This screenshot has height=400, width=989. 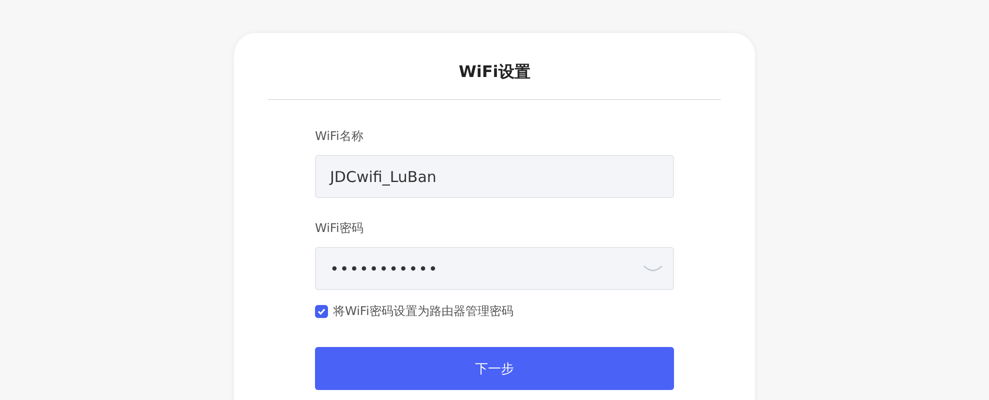 I want to click on field-label: WiFi密码, so click(x=339, y=228).